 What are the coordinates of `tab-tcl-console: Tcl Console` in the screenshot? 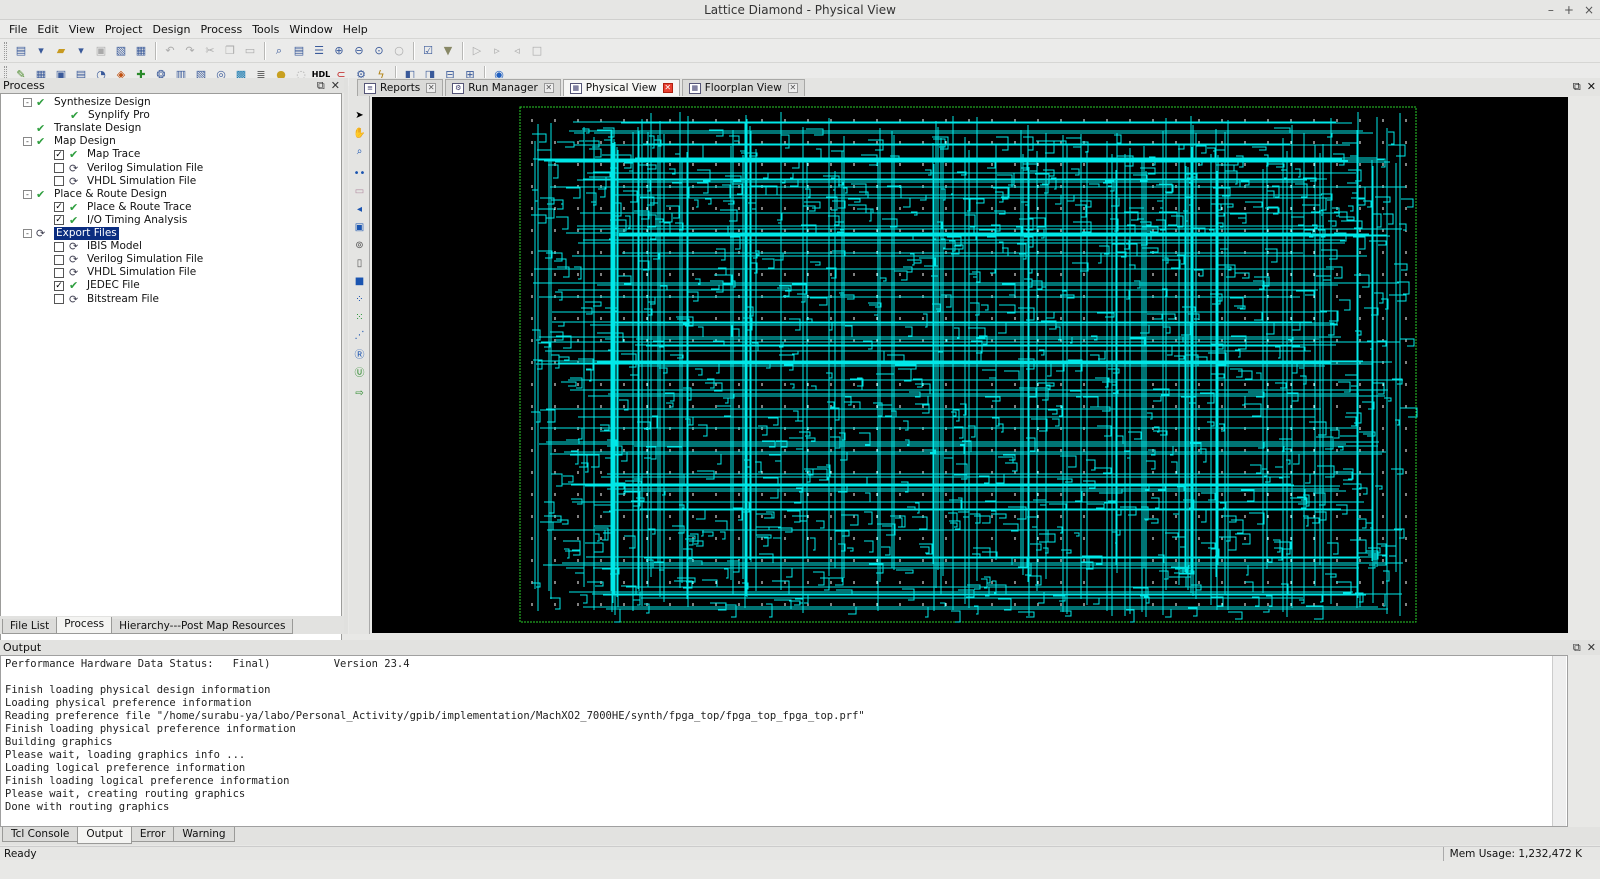 It's located at (40, 834).